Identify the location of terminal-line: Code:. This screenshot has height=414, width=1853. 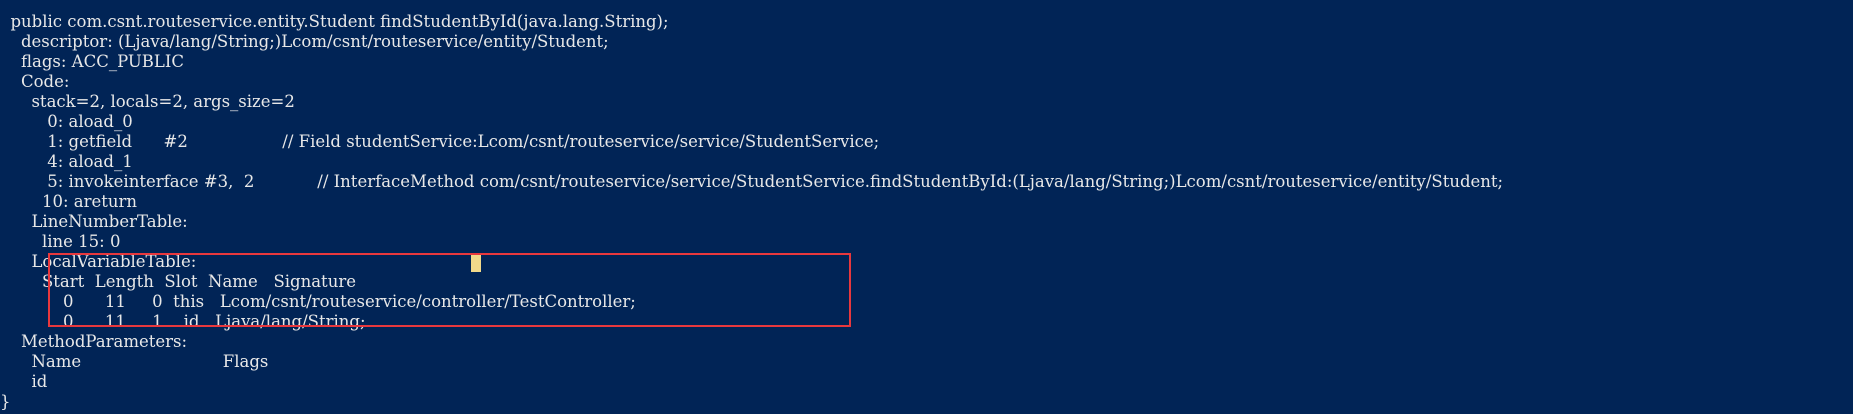
(35, 81).